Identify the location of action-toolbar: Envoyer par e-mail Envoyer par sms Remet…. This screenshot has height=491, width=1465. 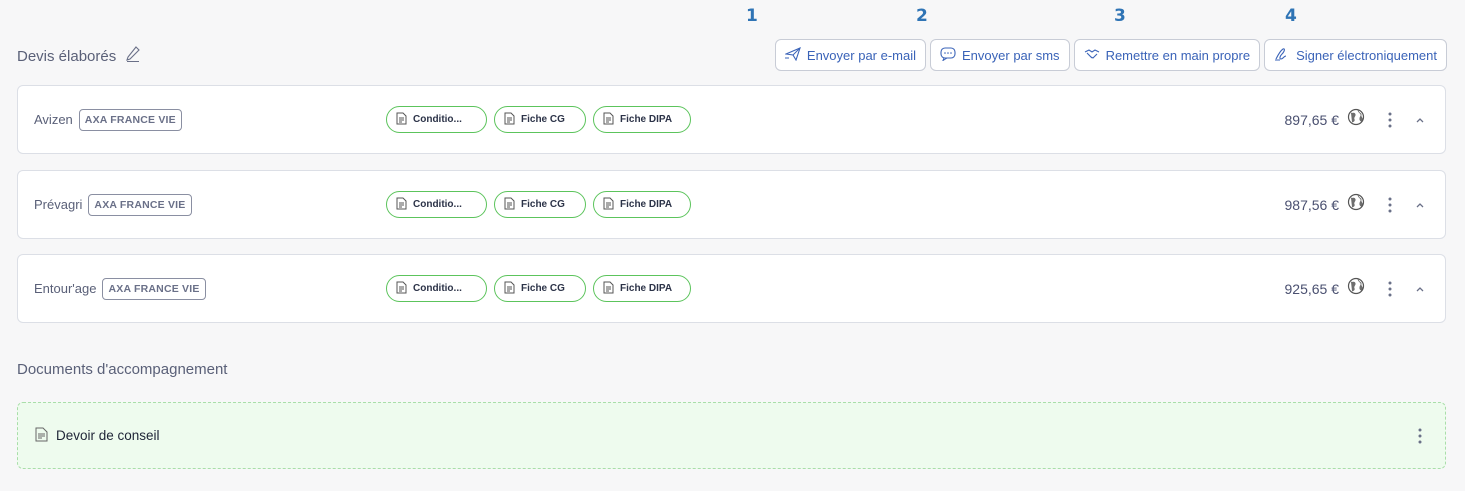
(1110, 55).